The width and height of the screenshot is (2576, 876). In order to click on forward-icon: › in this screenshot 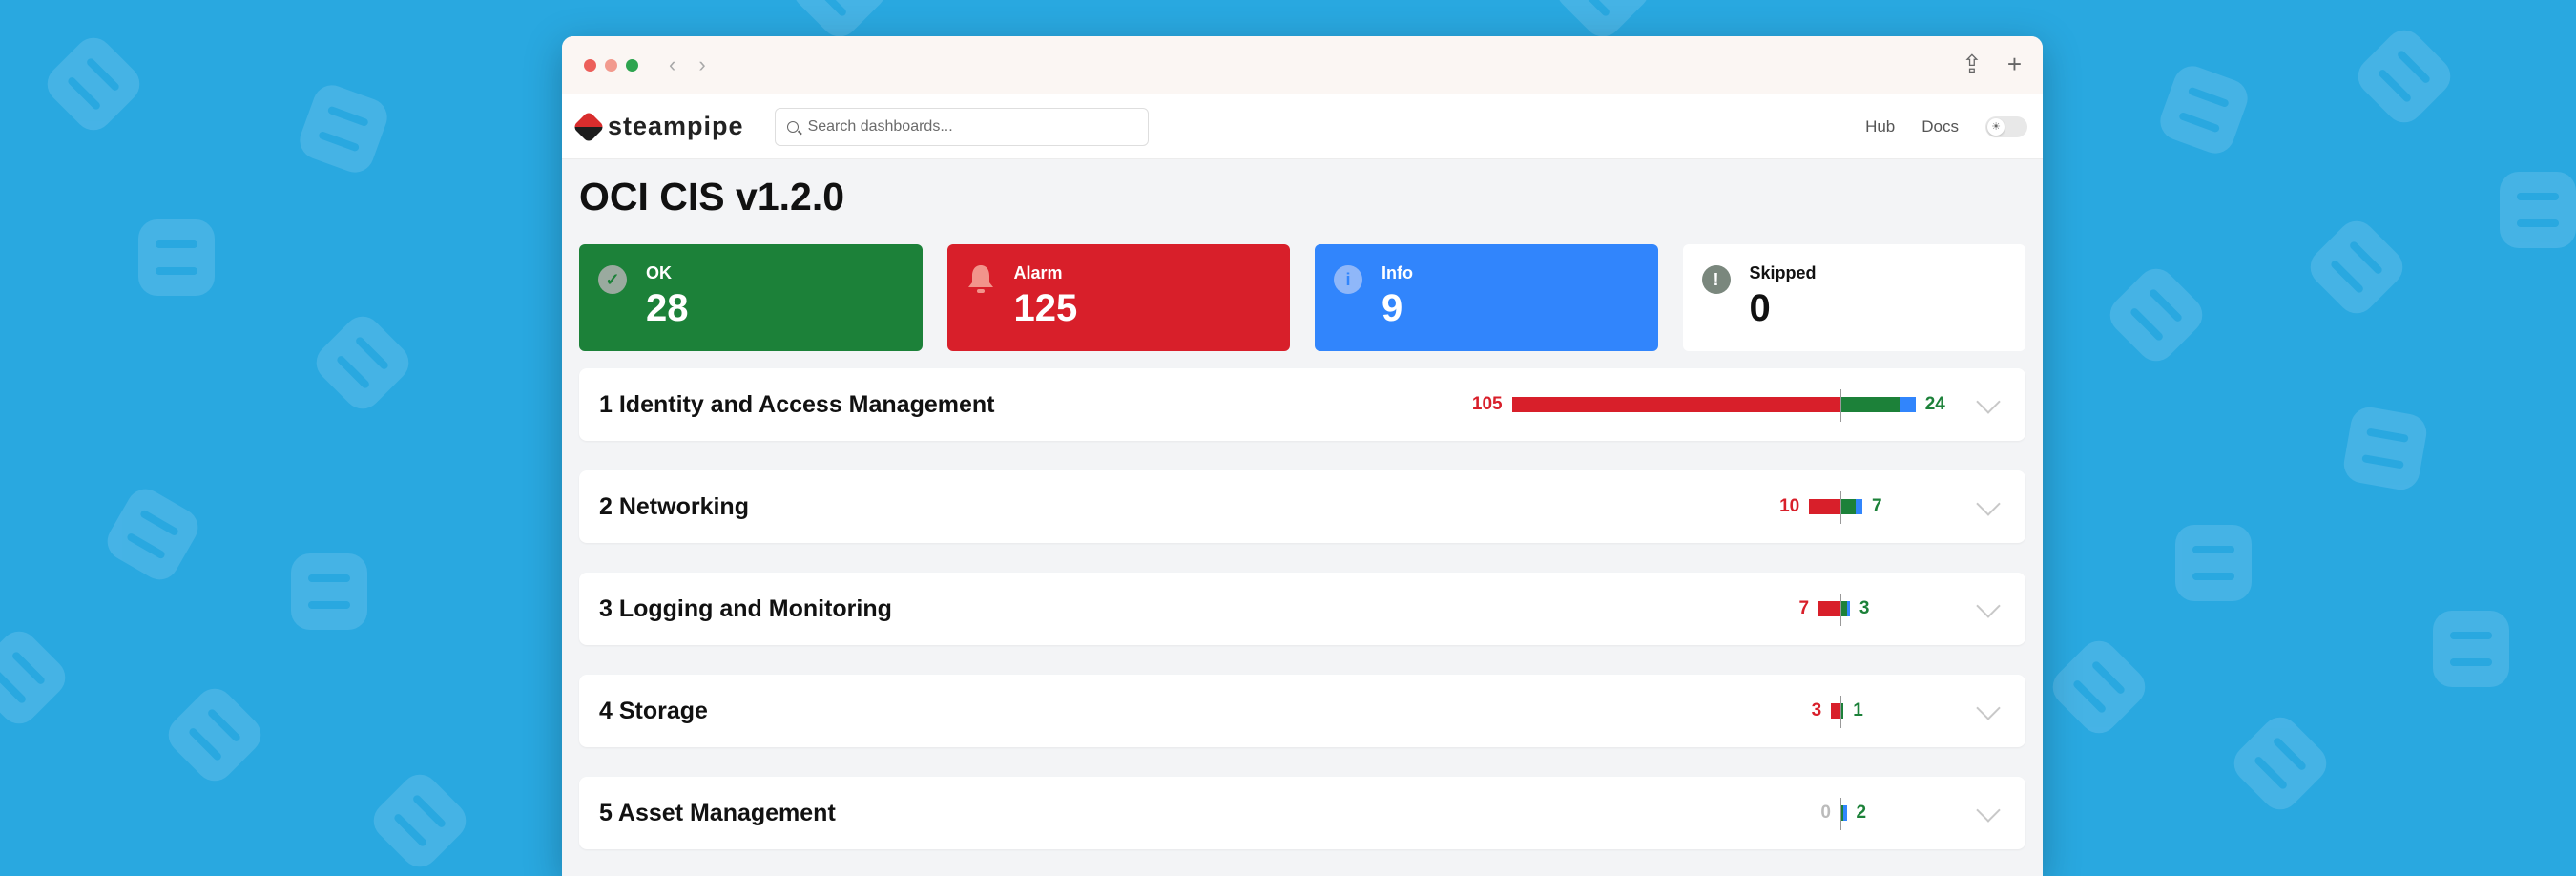, I will do `click(701, 65)`.